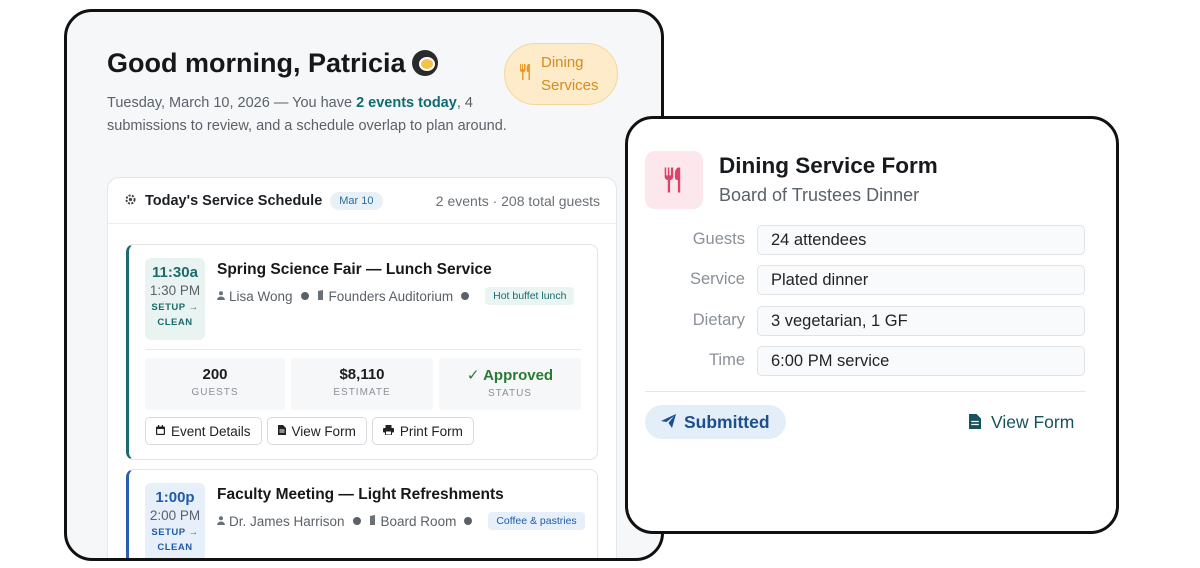  I want to click on time-field: 6:00 PM service, so click(921, 361).